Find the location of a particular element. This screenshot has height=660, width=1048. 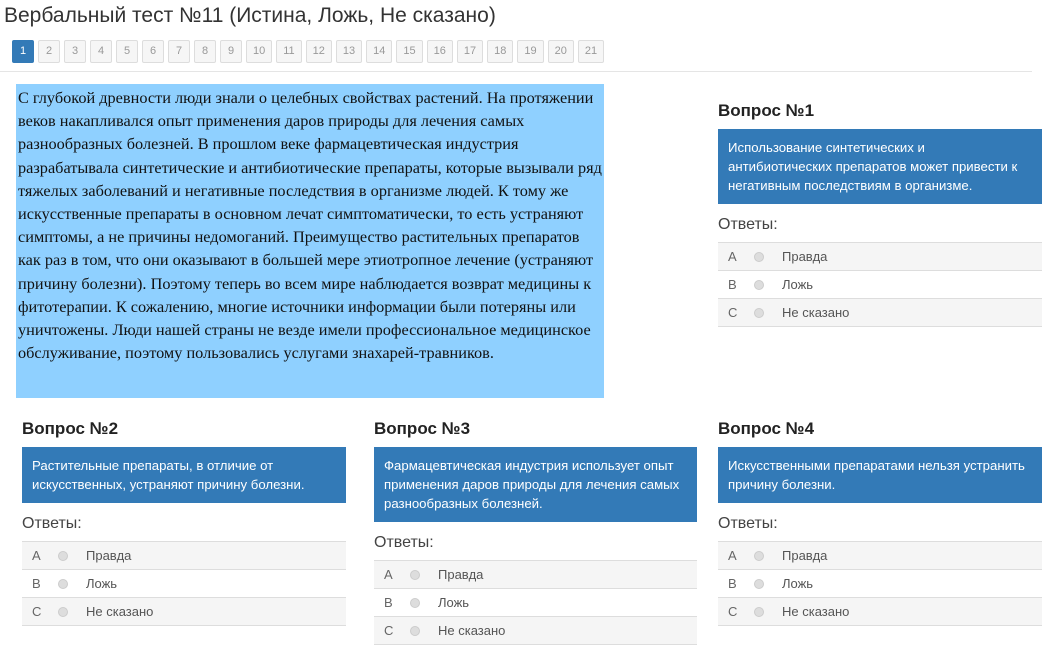

page-button-5: 5 is located at coordinates (127, 51).